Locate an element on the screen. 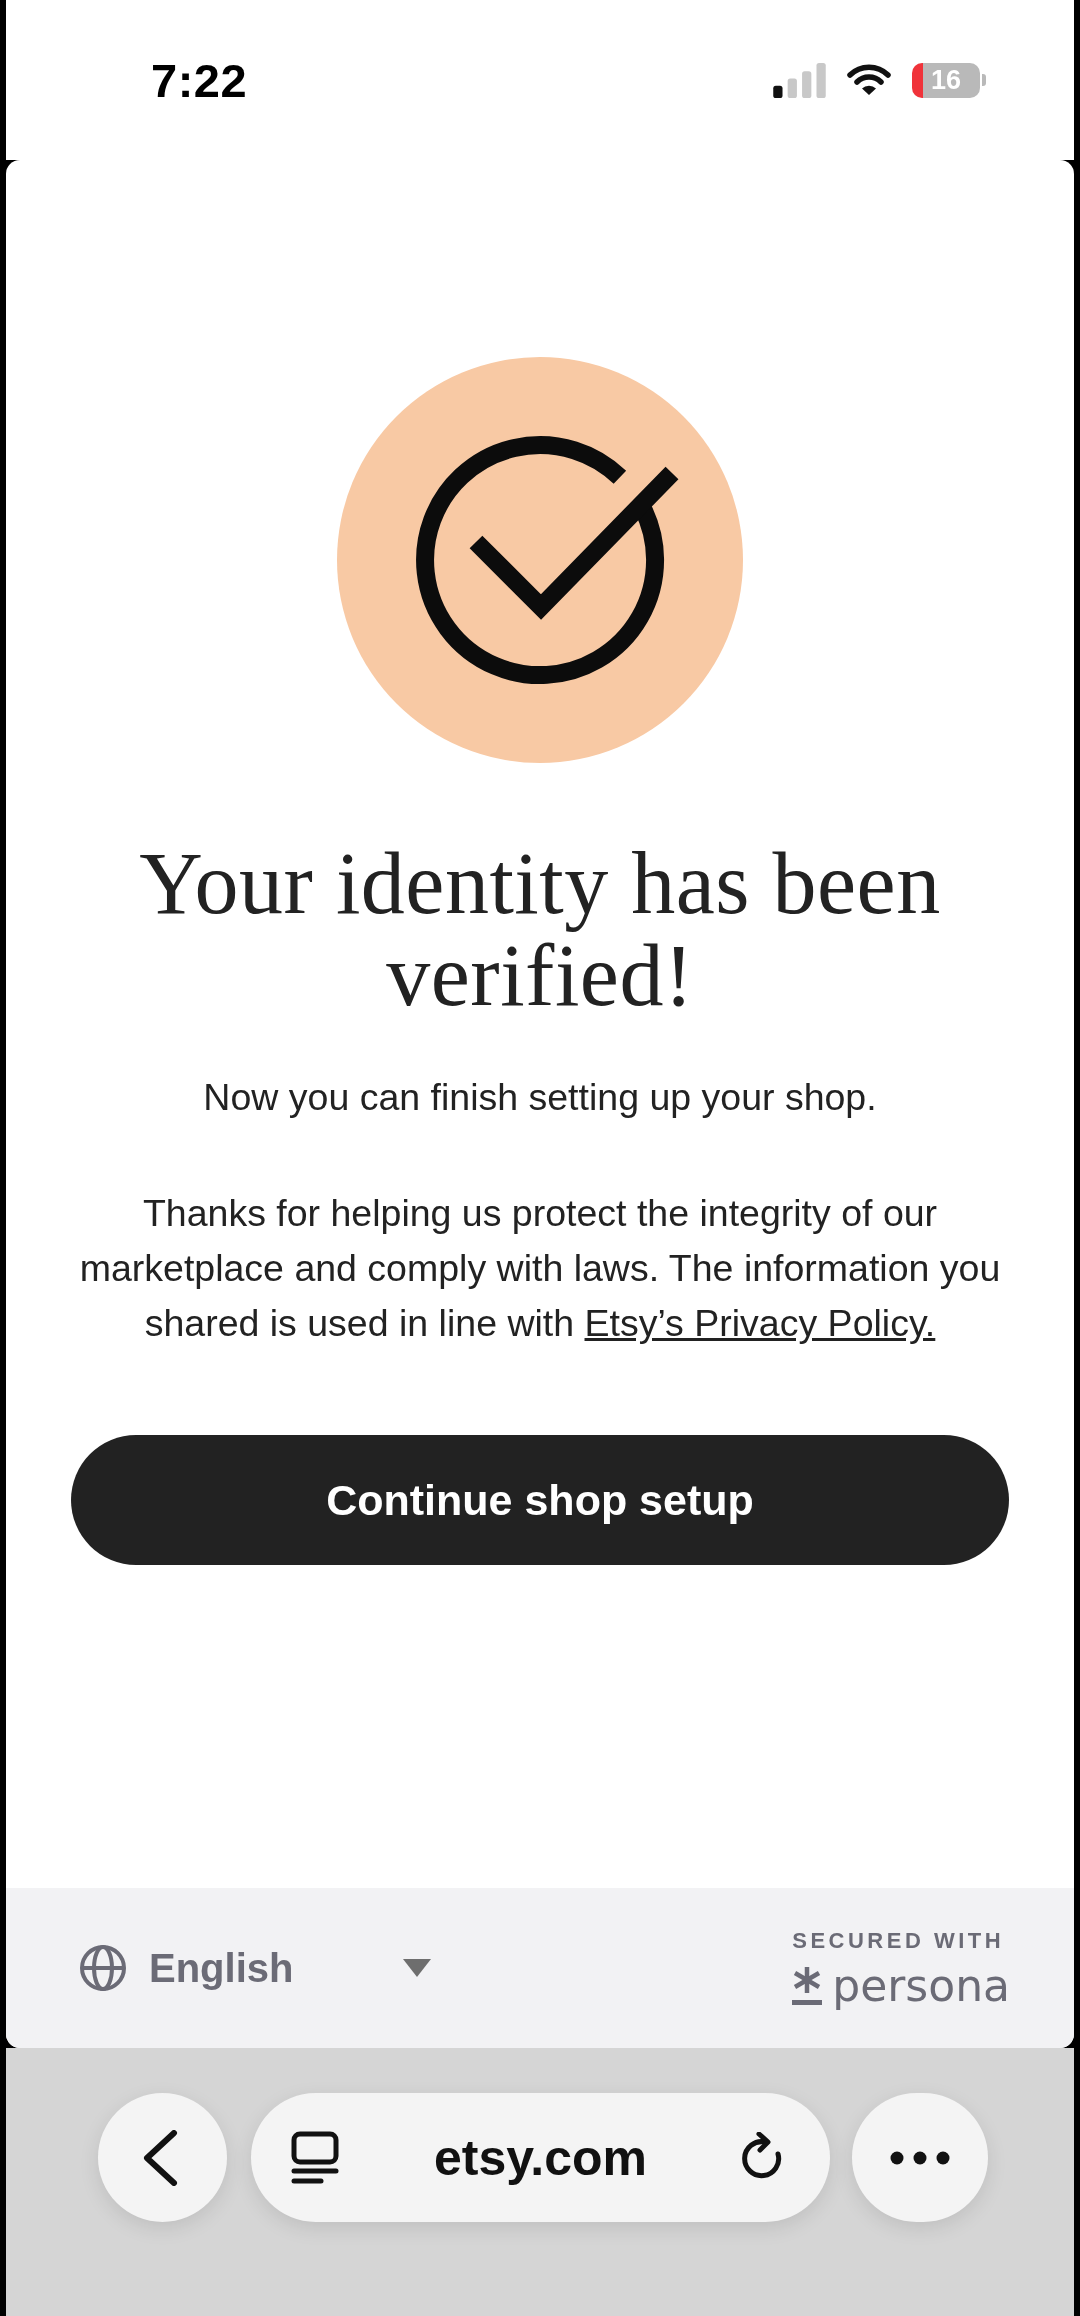 Image resolution: width=1080 pixels, height=2316 pixels. address-bar: etsy.com is located at coordinates (540, 2157).